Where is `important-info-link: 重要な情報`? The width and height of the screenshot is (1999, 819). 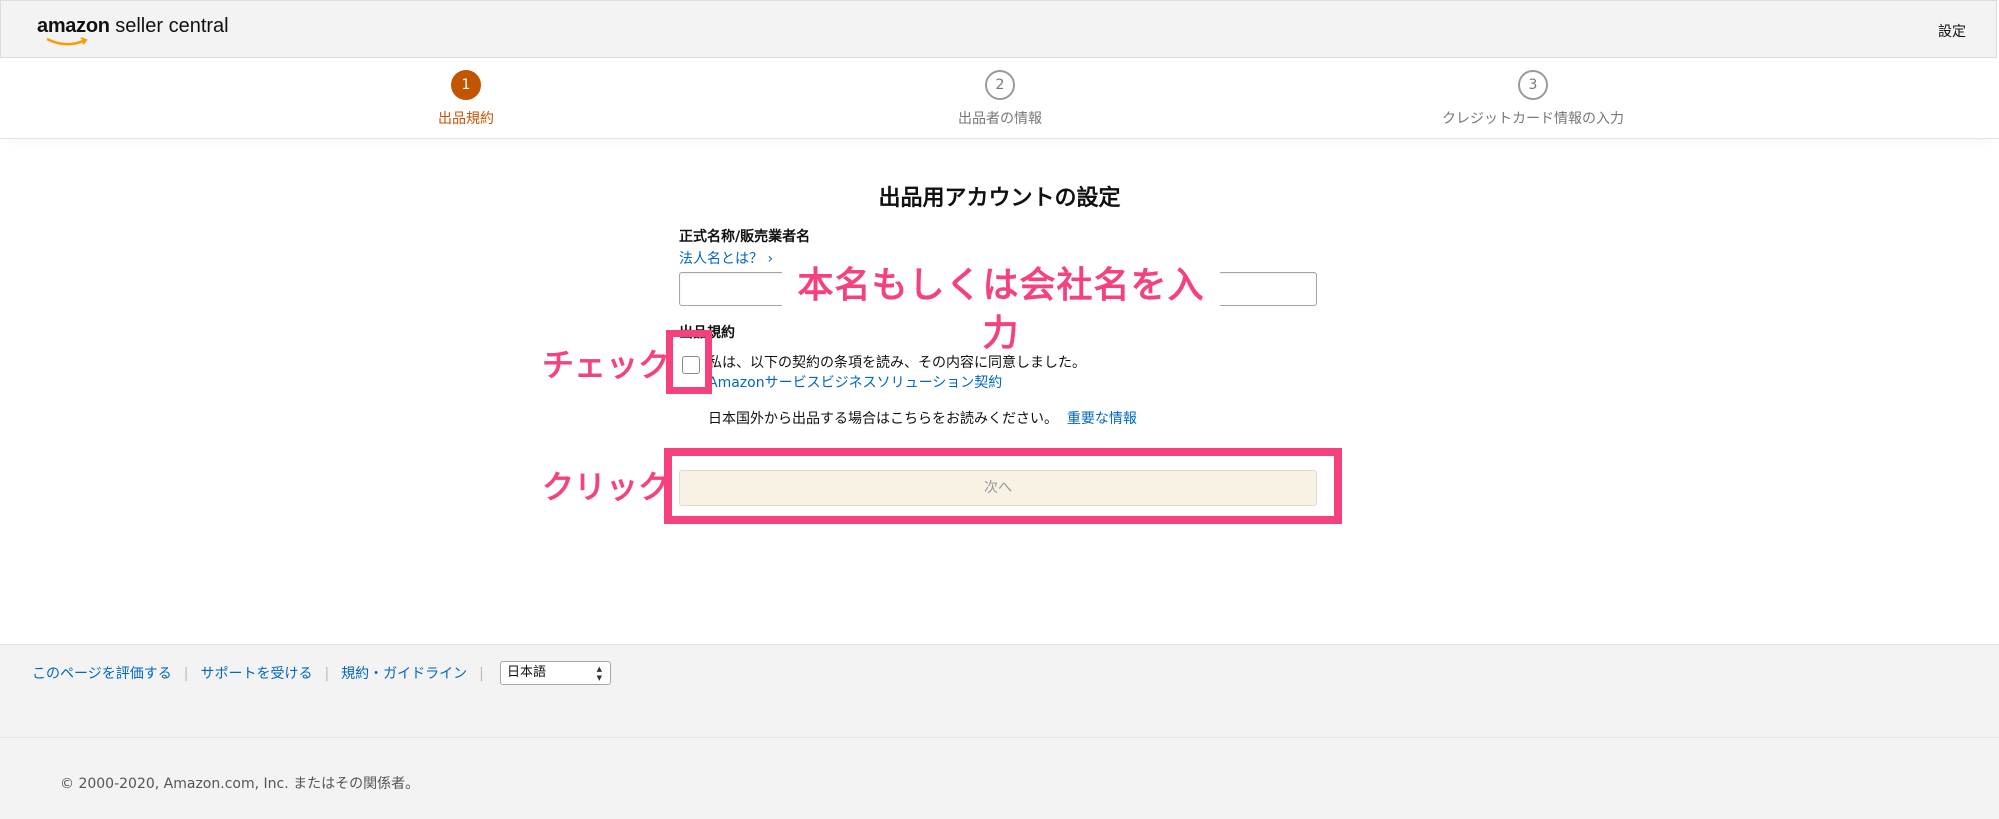
important-info-link: 重要な情報 is located at coordinates (1102, 419).